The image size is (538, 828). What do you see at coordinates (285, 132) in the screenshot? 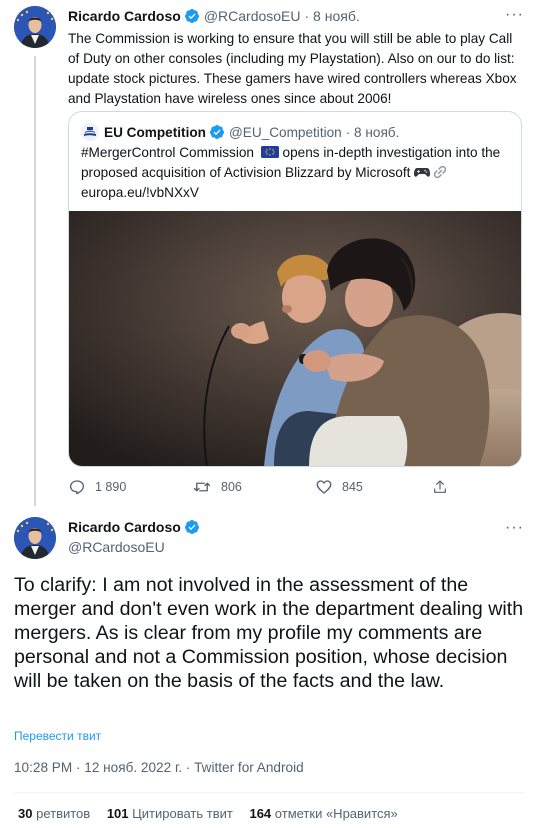
I see `quoted-author-handle: @EU_Competition` at bounding box center [285, 132].